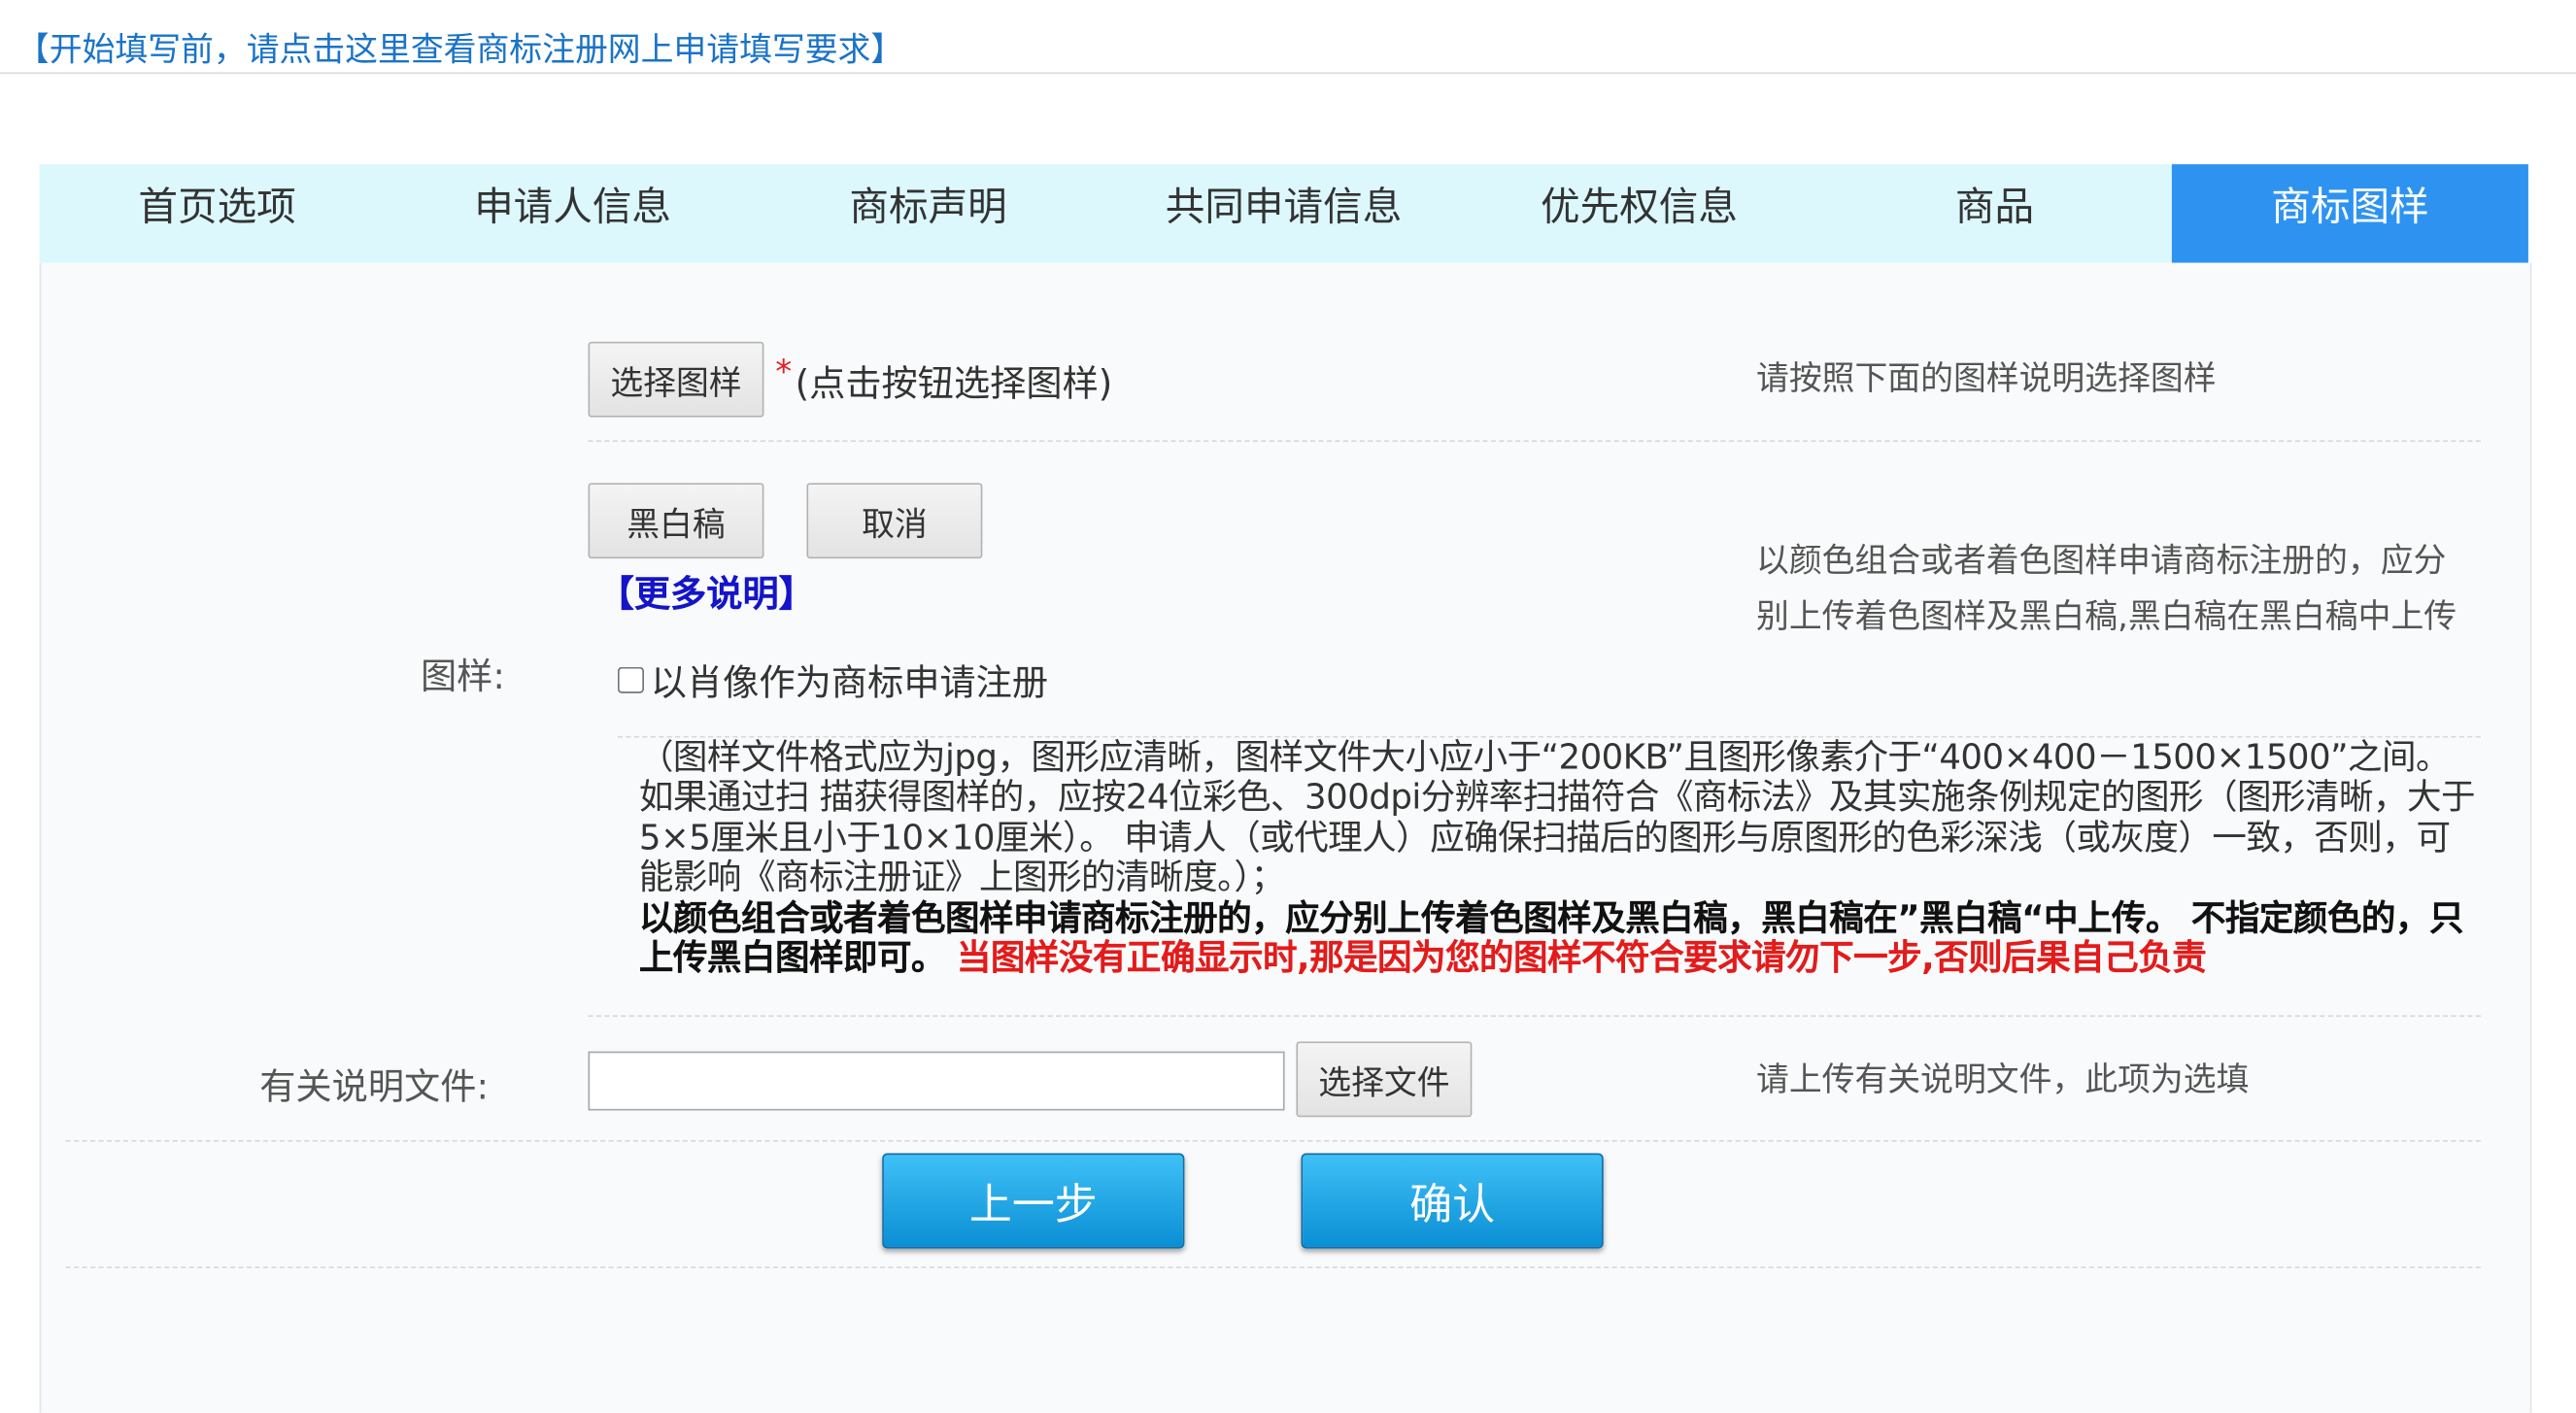  What do you see at coordinates (573, 213) in the screenshot?
I see `tab-applicant-info: 申请人信息` at bounding box center [573, 213].